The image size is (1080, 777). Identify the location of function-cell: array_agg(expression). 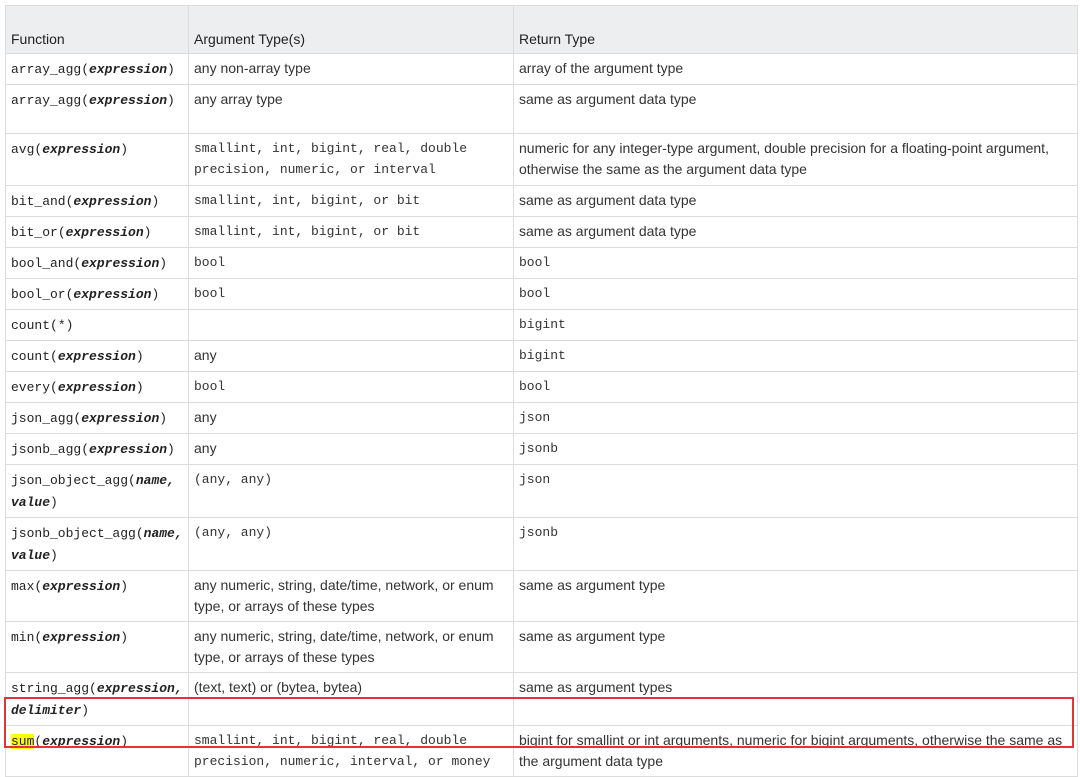
(97, 109).